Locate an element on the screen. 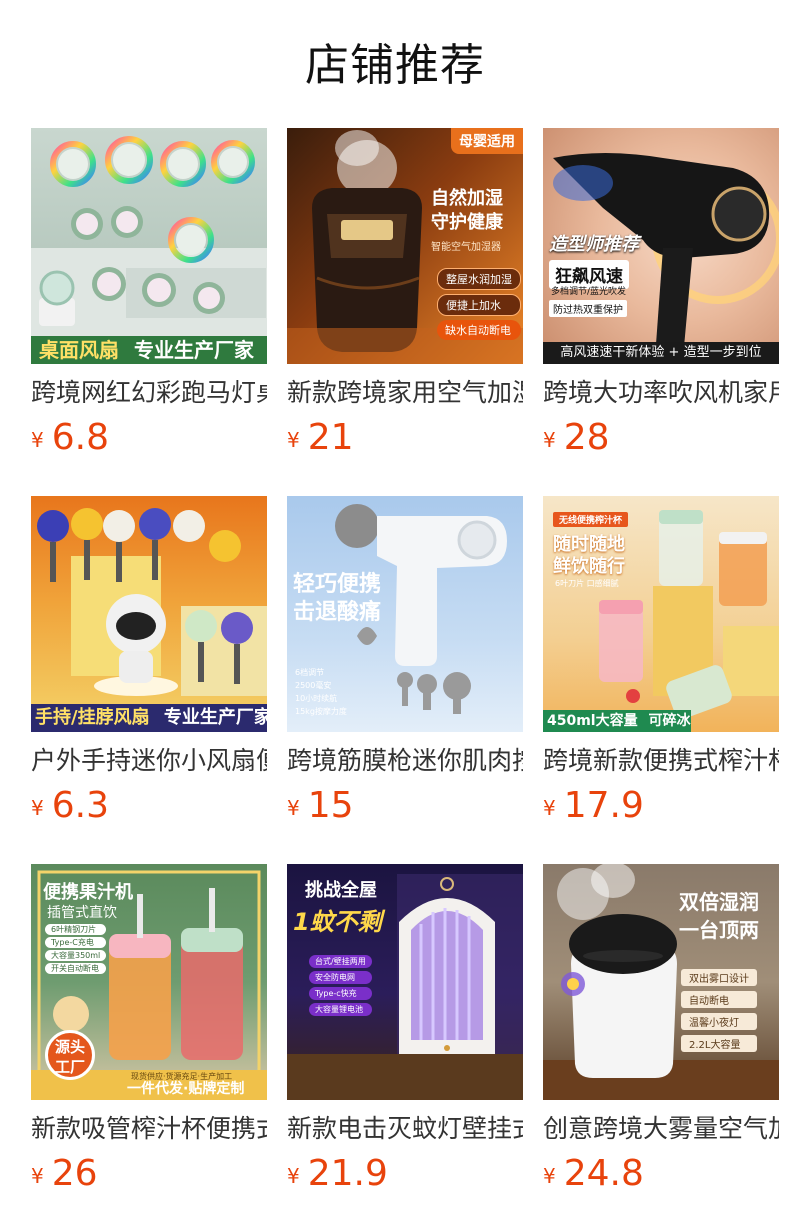 Image resolution: width=790 pixels, height=1232 pixels. spec-item: 2500毫安 is located at coordinates (313, 685).